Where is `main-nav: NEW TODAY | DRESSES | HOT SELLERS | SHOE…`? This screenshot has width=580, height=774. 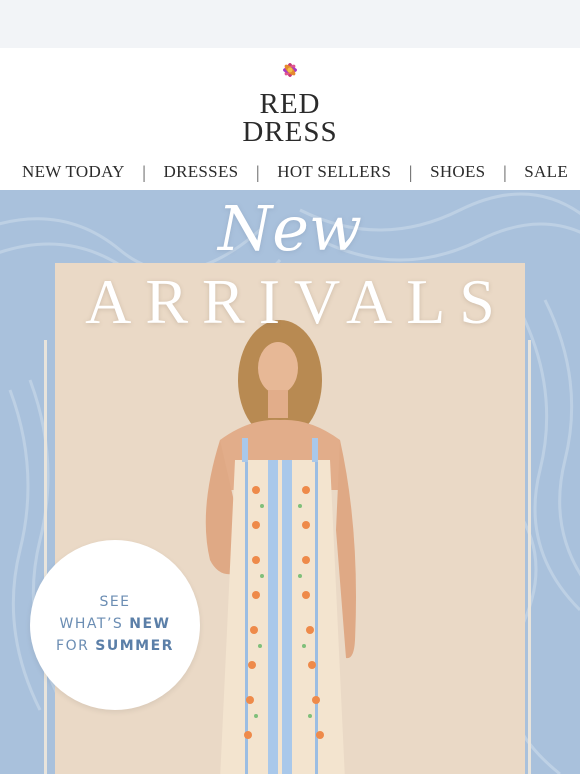 main-nav: NEW TODAY | DRESSES | HOT SELLERS | SHOE… is located at coordinates (290, 172).